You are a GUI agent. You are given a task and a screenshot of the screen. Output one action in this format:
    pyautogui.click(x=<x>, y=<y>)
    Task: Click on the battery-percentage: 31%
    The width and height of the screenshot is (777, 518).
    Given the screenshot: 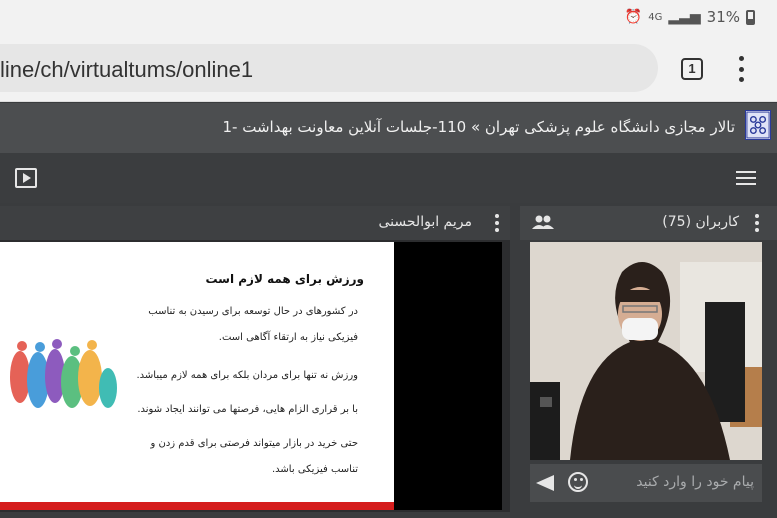 What is the action you would take?
    pyautogui.click(x=723, y=17)
    